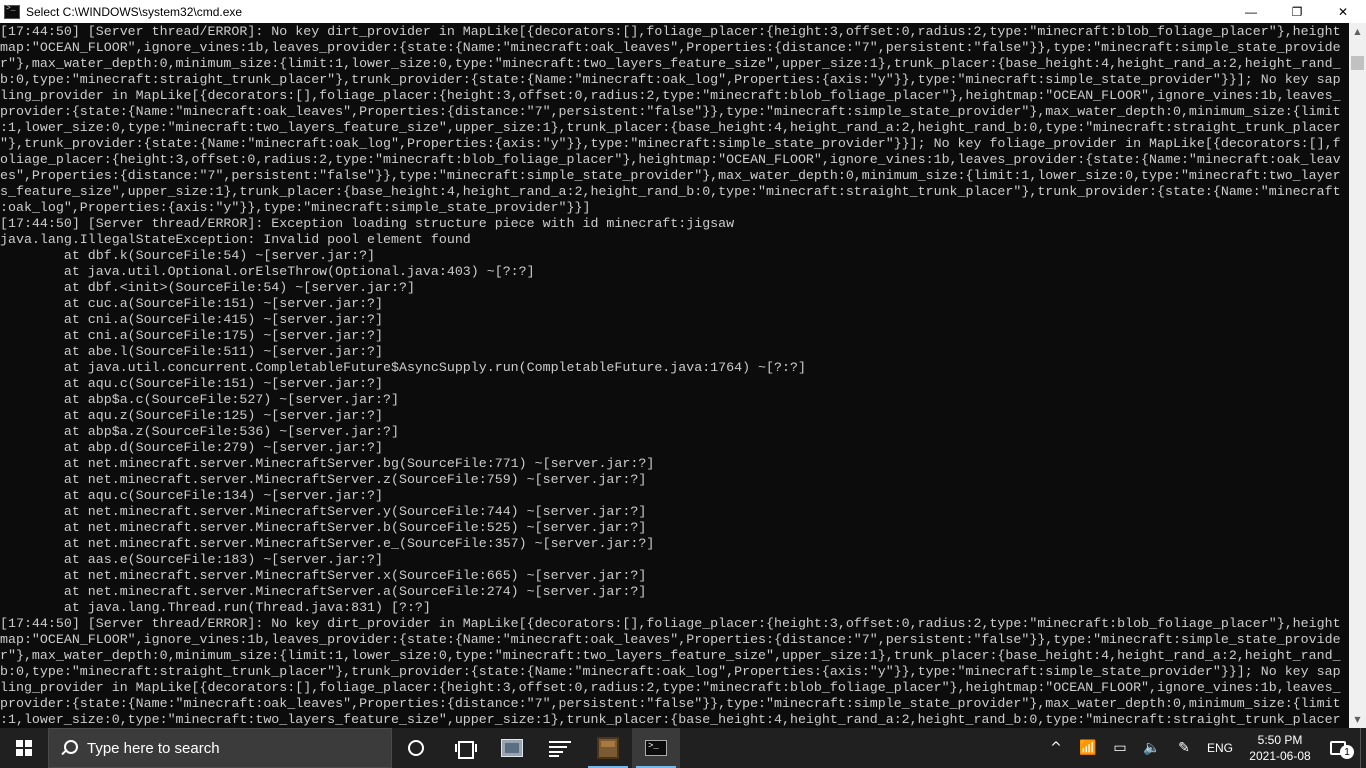  Describe the element at coordinates (1357, 375) in the screenshot. I see `vertical-scrollbar: ▲ ▼` at that location.